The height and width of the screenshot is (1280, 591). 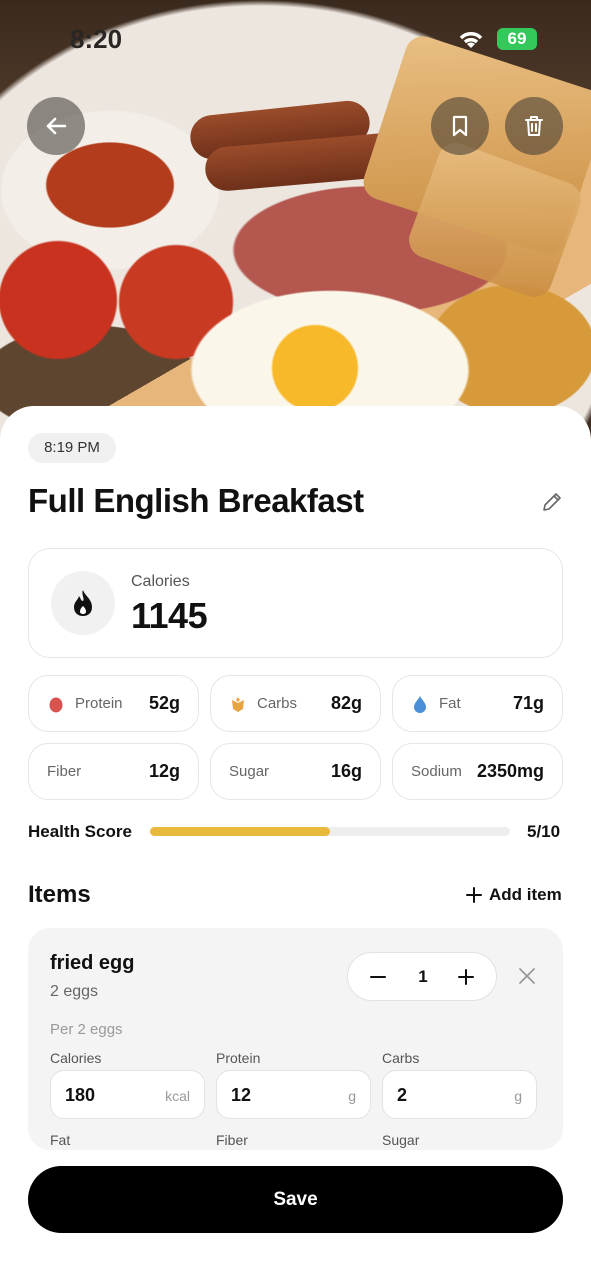 I want to click on carbs-field-value: 2, so click(x=402, y=1095).